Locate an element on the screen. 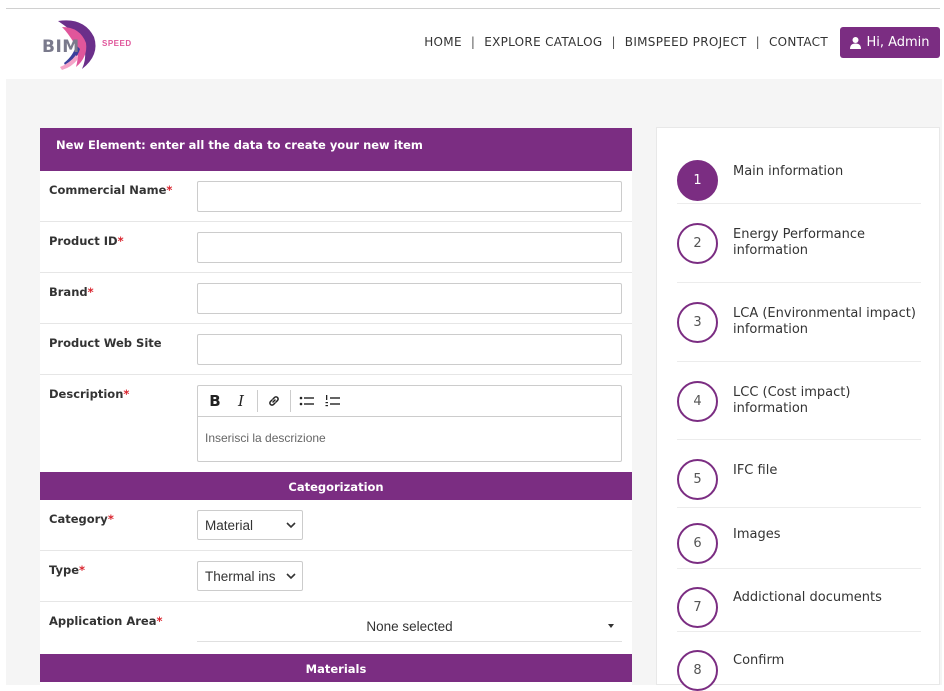 Image resolution: width=944 pixels, height=691 pixels. step-label: Energy Performance information is located at coordinates (799, 242).